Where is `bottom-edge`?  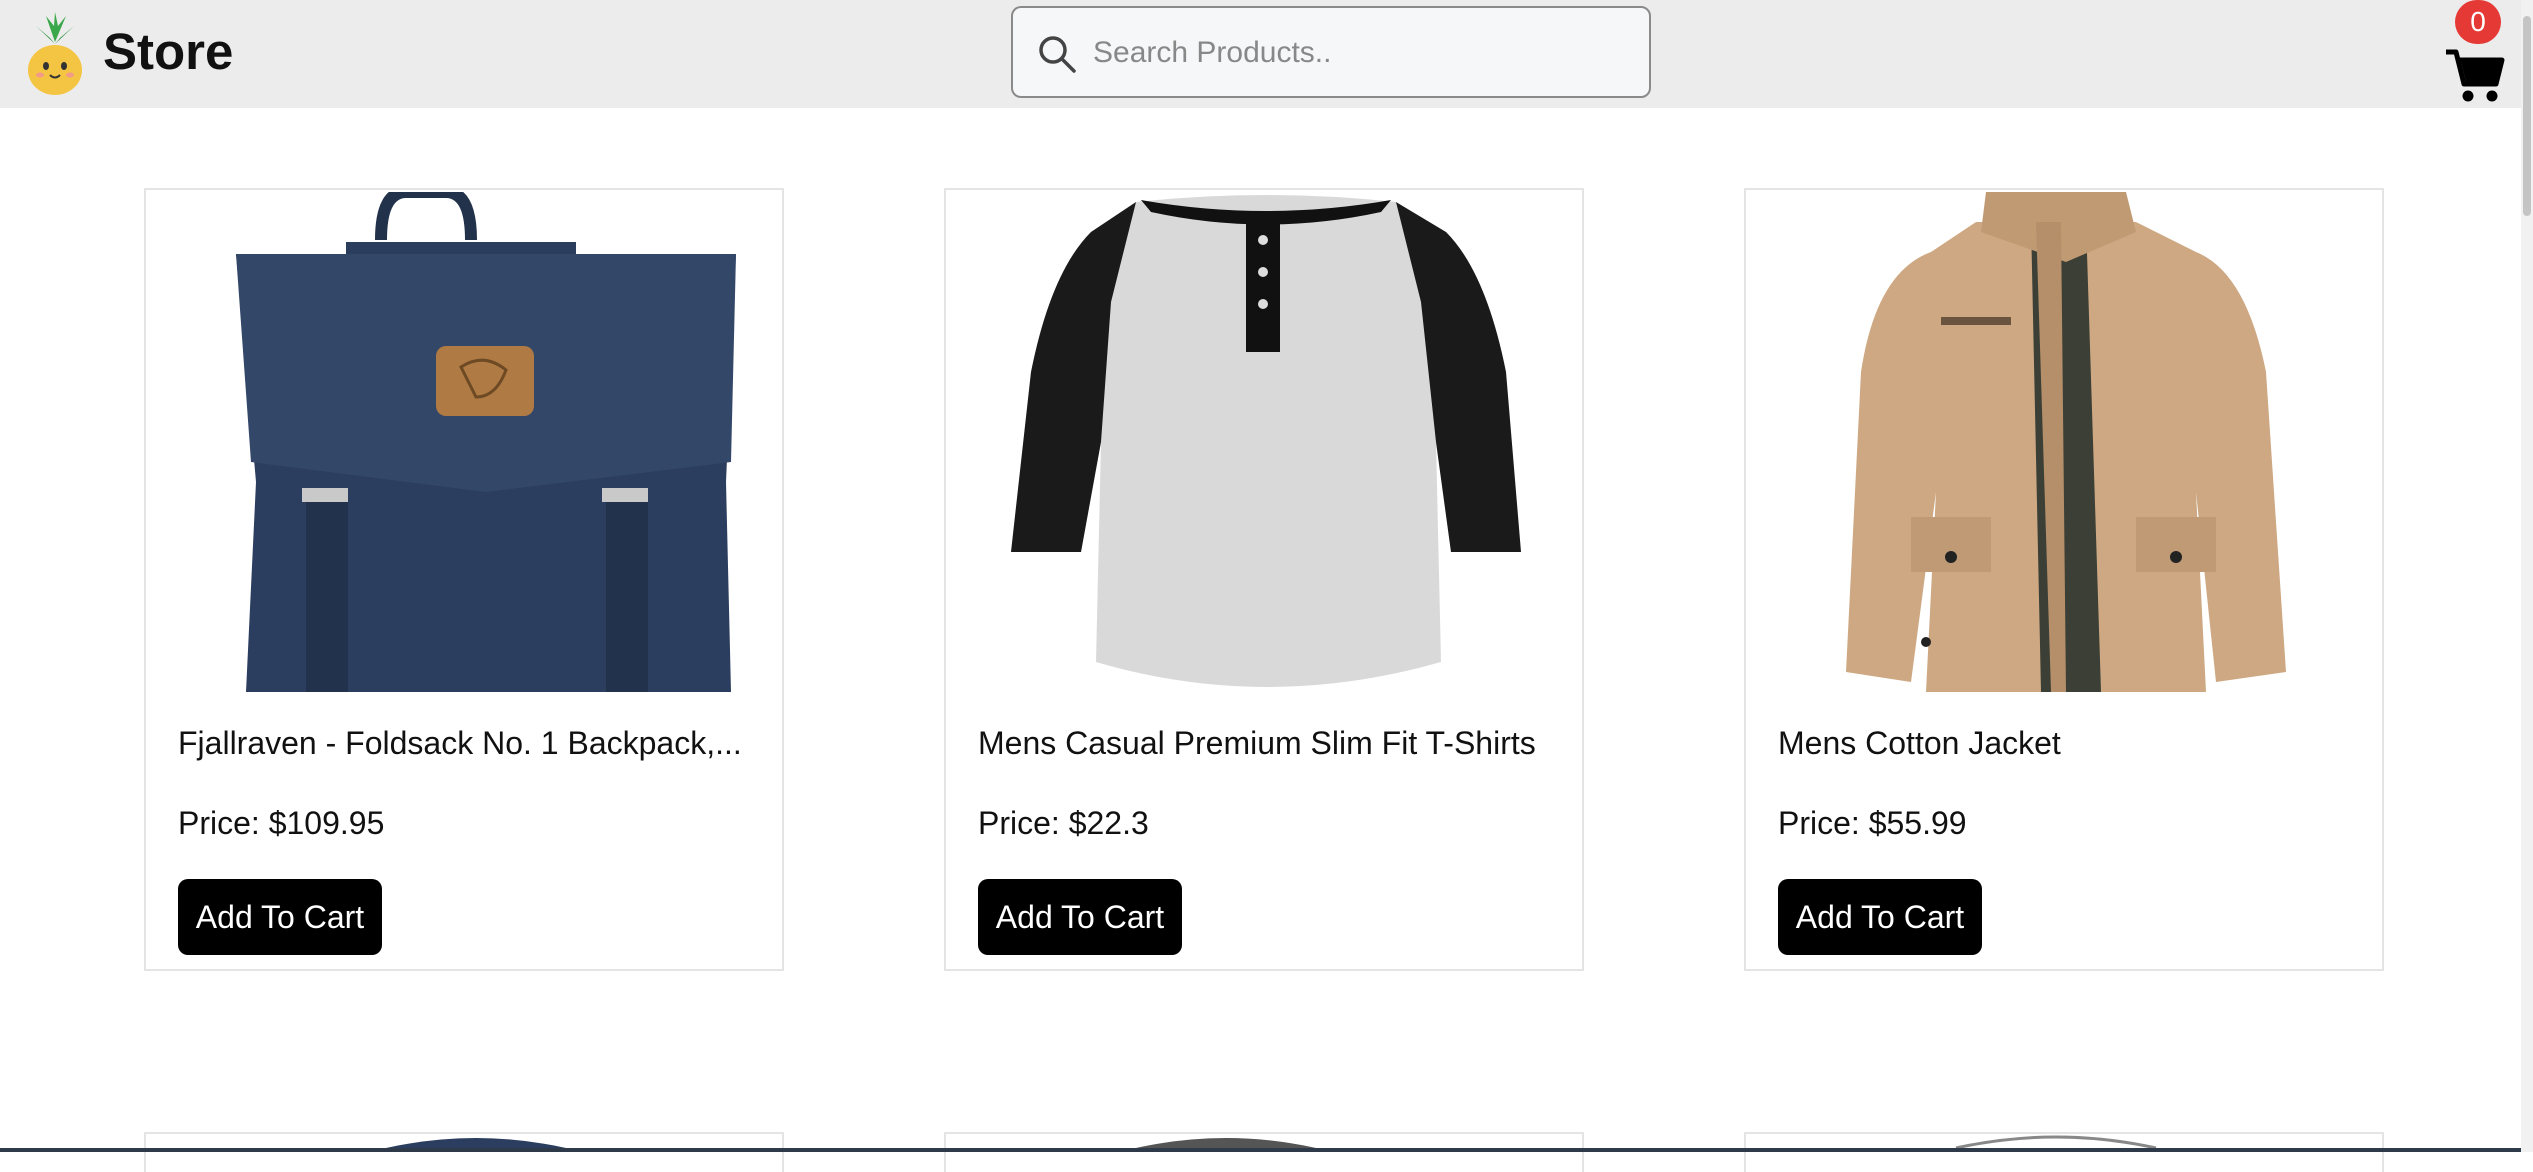
bottom-edge is located at coordinates (1260, 1150).